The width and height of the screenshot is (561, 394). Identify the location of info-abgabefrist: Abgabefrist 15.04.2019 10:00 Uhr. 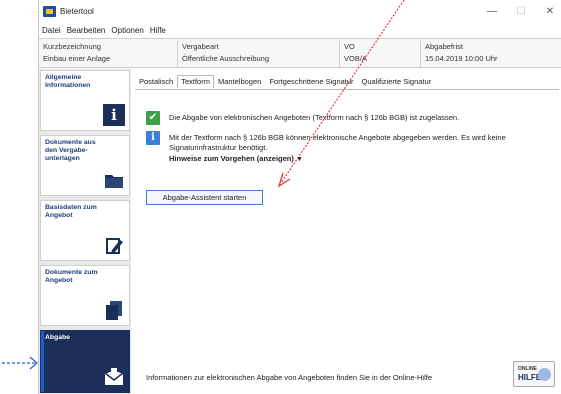
(490, 54).